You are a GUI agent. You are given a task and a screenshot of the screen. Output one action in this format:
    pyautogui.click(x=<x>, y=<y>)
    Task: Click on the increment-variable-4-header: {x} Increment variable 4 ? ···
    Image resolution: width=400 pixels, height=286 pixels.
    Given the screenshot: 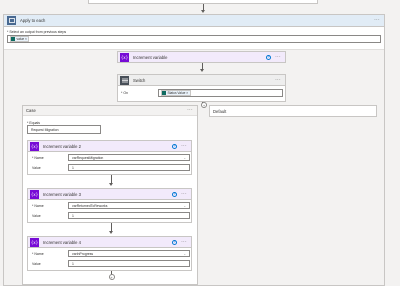 What is the action you would take?
    pyautogui.click(x=109, y=242)
    